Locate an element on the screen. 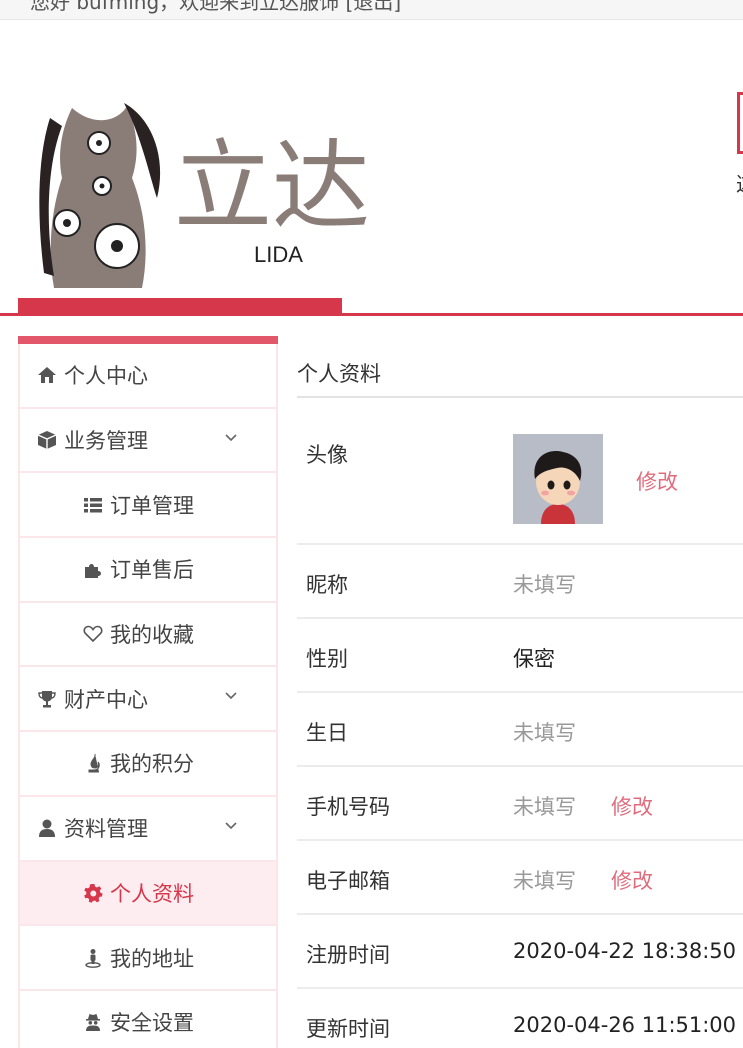 The width and height of the screenshot is (743, 1048). heart-icon is located at coordinates (93, 634).